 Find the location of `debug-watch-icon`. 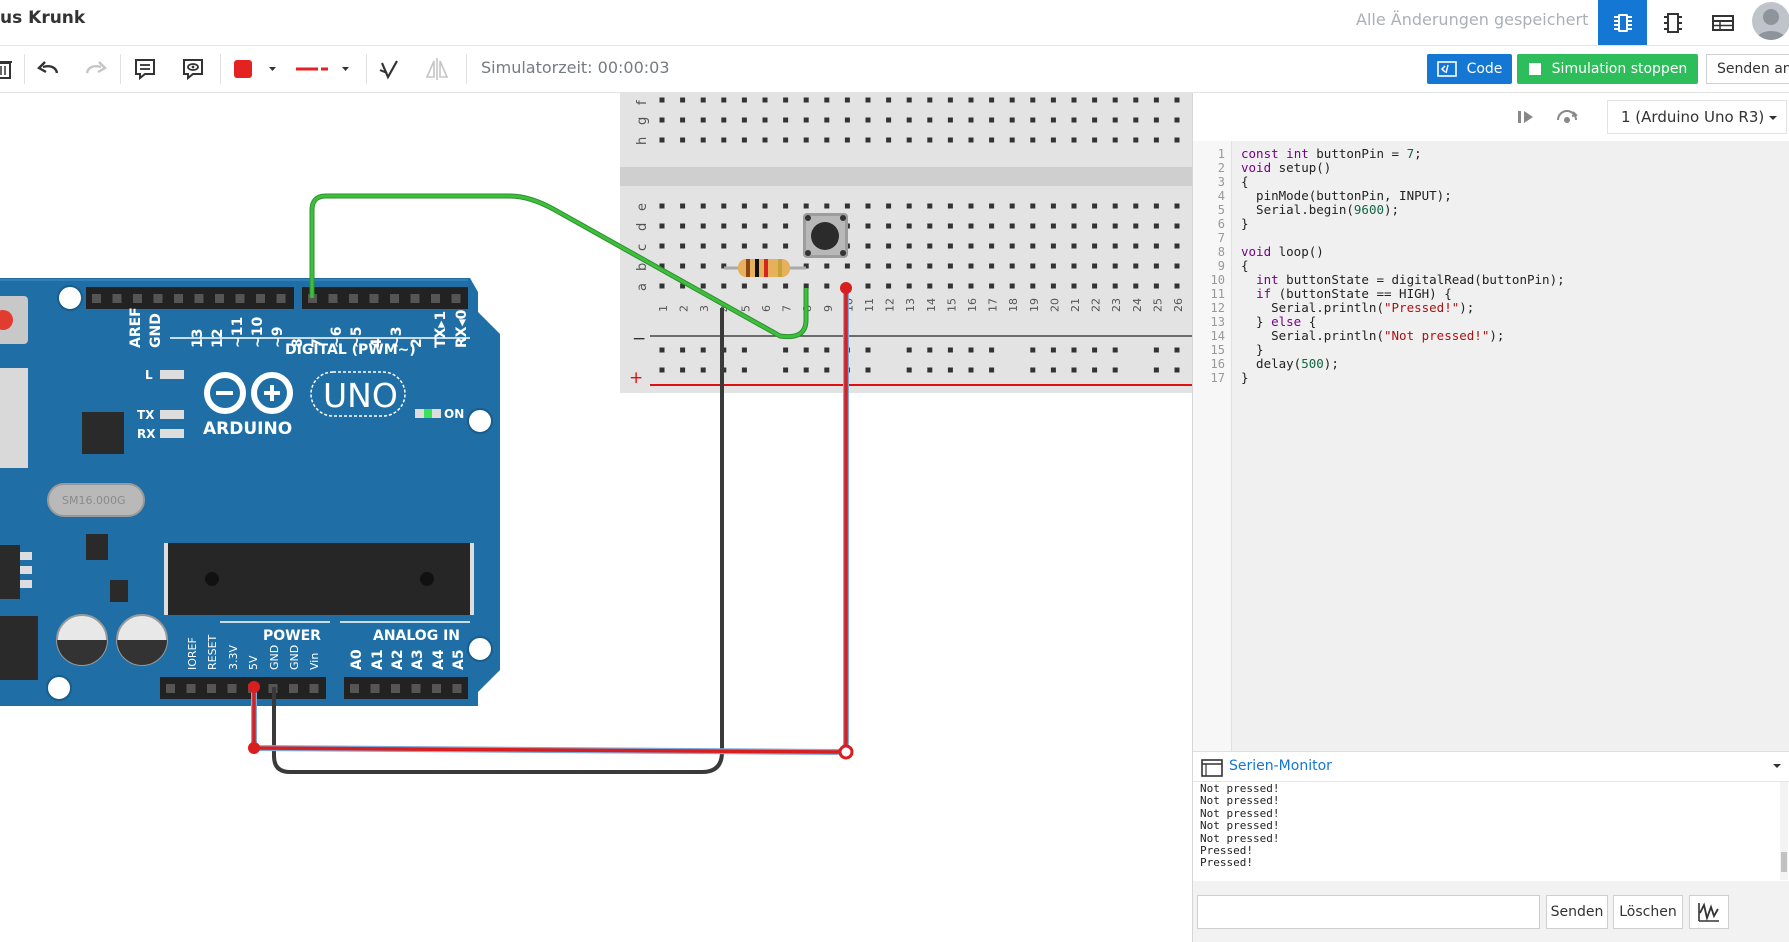

debug-watch-icon is located at coordinates (1567, 117).